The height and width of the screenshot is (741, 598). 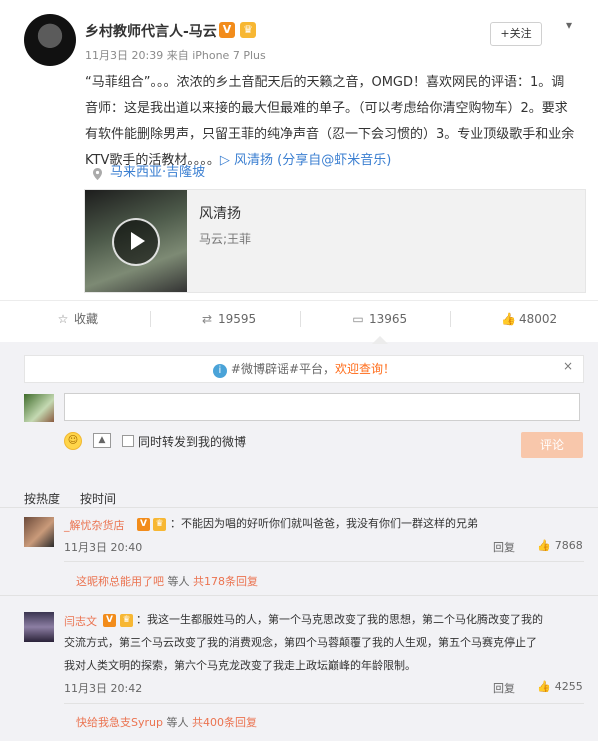 I want to click on repost-checkbox, so click(x=128, y=441).